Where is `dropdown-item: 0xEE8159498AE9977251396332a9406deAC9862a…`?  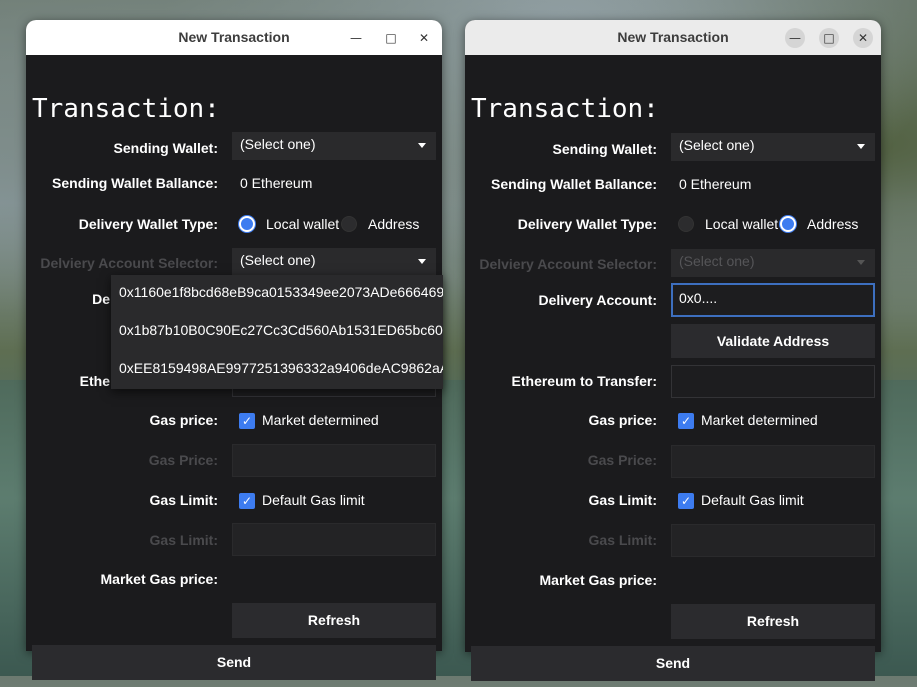
dropdown-item: 0xEE8159498AE9977251396332a9406deAC9862a… is located at coordinates (277, 370).